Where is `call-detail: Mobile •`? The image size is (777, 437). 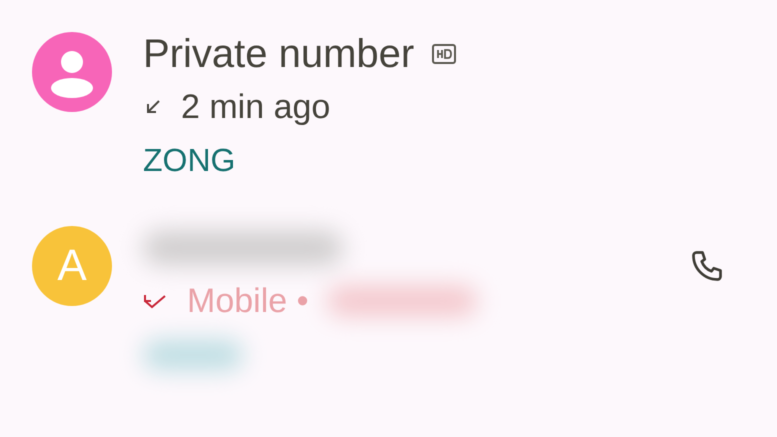 call-detail: Mobile • is located at coordinates (248, 301).